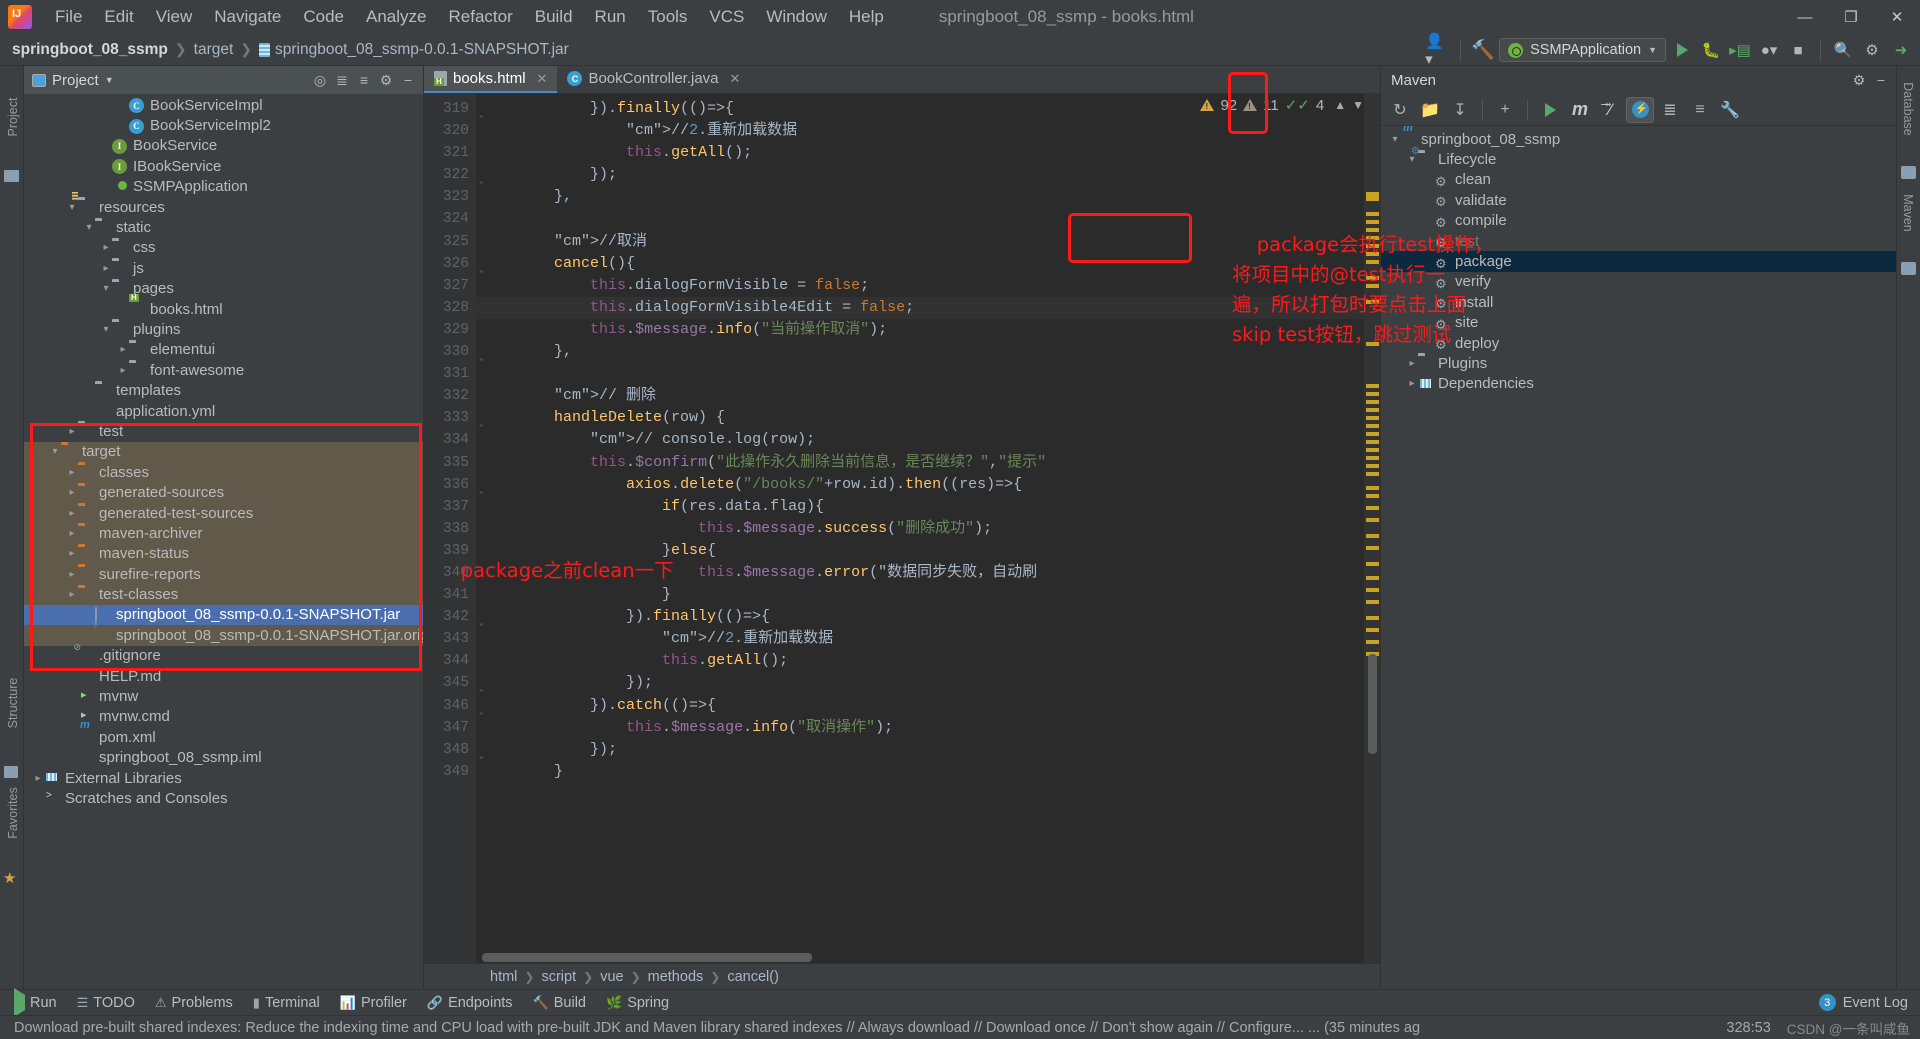  I want to click on tree-item: templates, so click(223, 390).